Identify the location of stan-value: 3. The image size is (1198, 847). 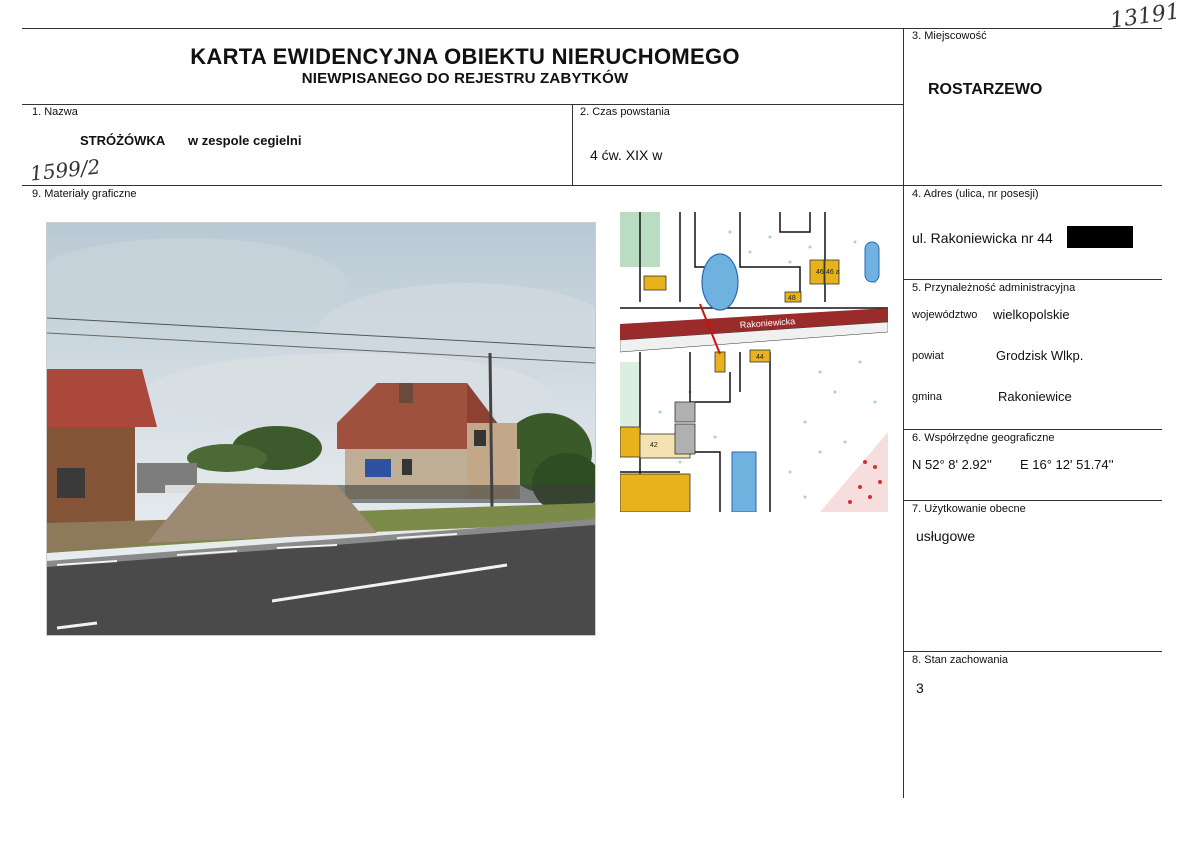
(920, 688).